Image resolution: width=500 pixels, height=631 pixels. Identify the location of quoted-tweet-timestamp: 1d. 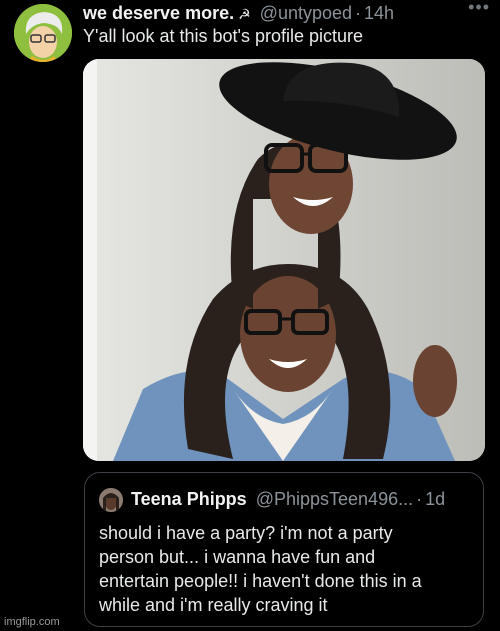
(435, 499).